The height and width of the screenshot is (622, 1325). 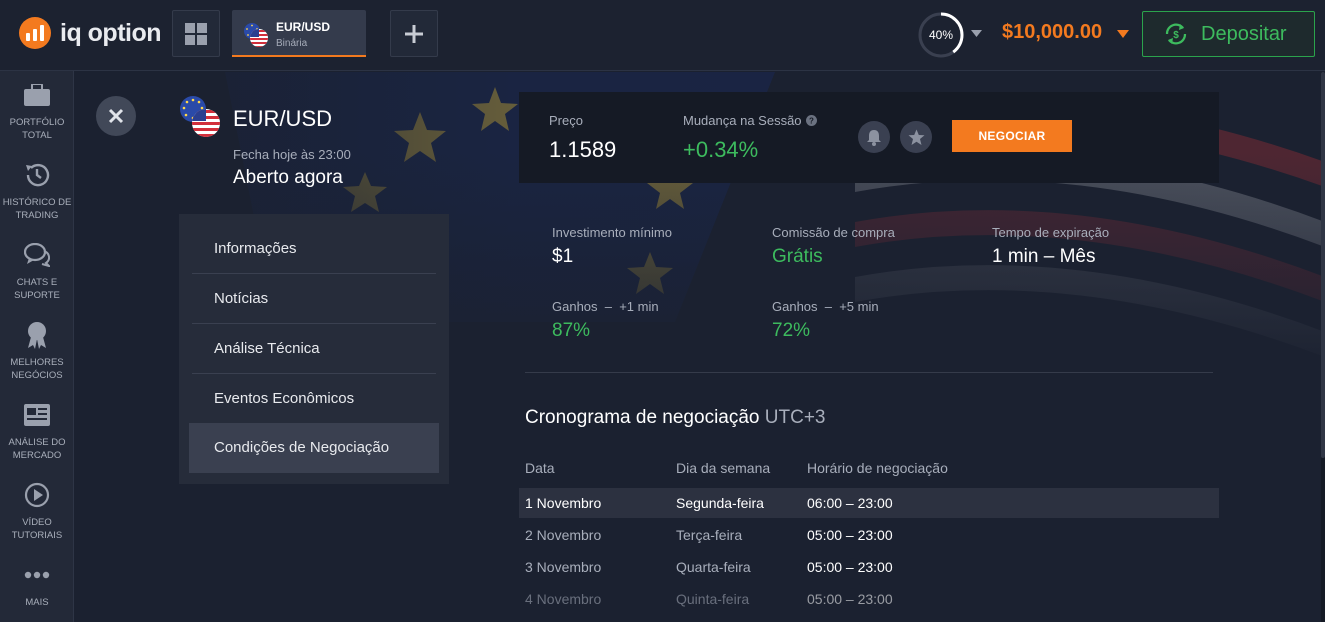 What do you see at coordinates (37, 110) in the screenshot?
I see `sidebar-item-portfolio: PORTFÓLIO TOTAL` at bounding box center [37, 110].